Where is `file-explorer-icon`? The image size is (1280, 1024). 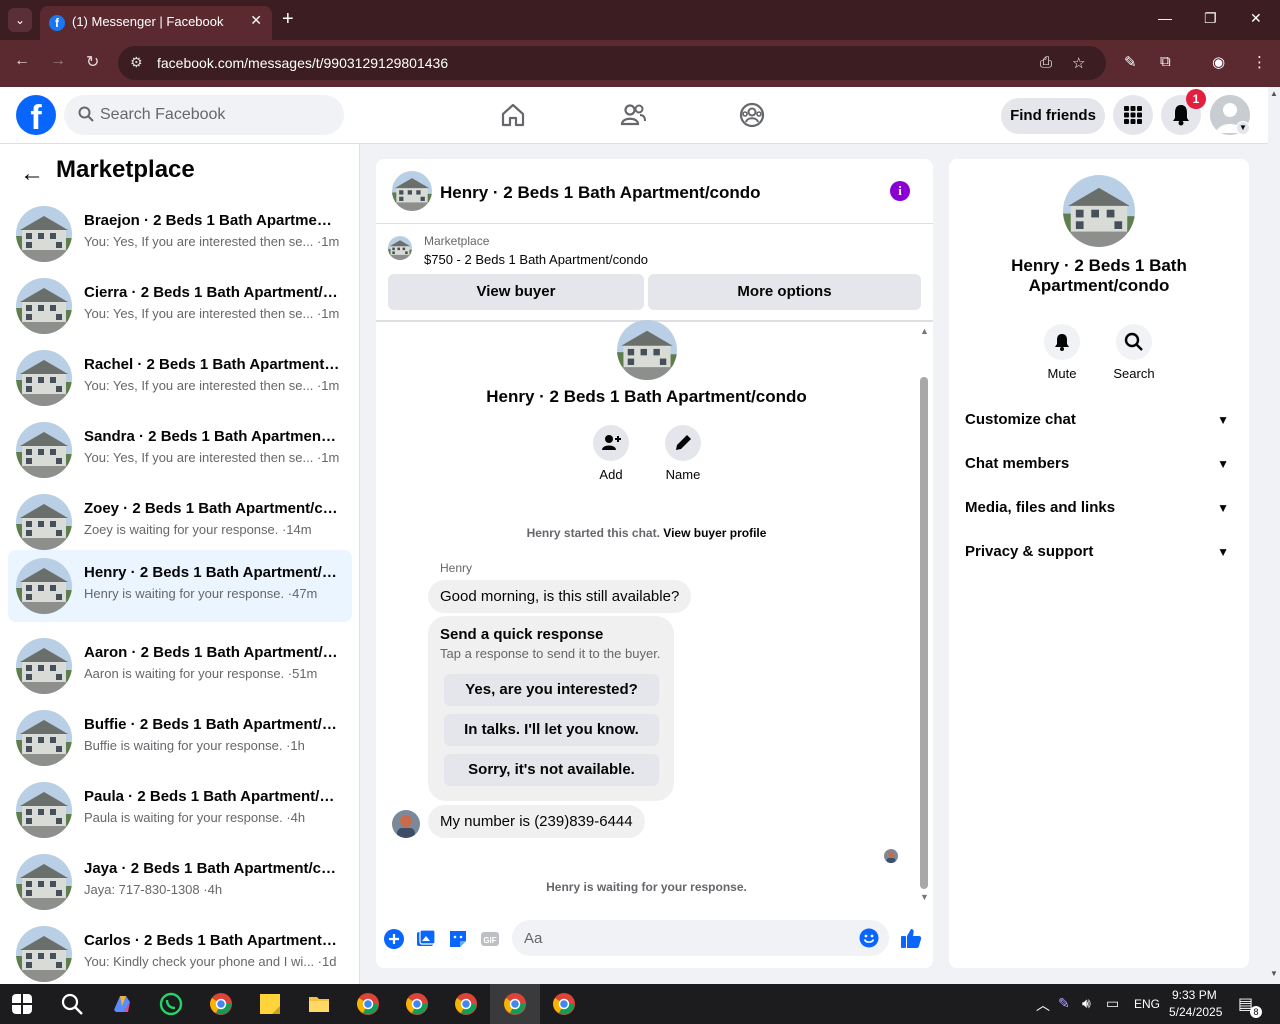 file-explorer-icon is located at coordinates (319, 1004).